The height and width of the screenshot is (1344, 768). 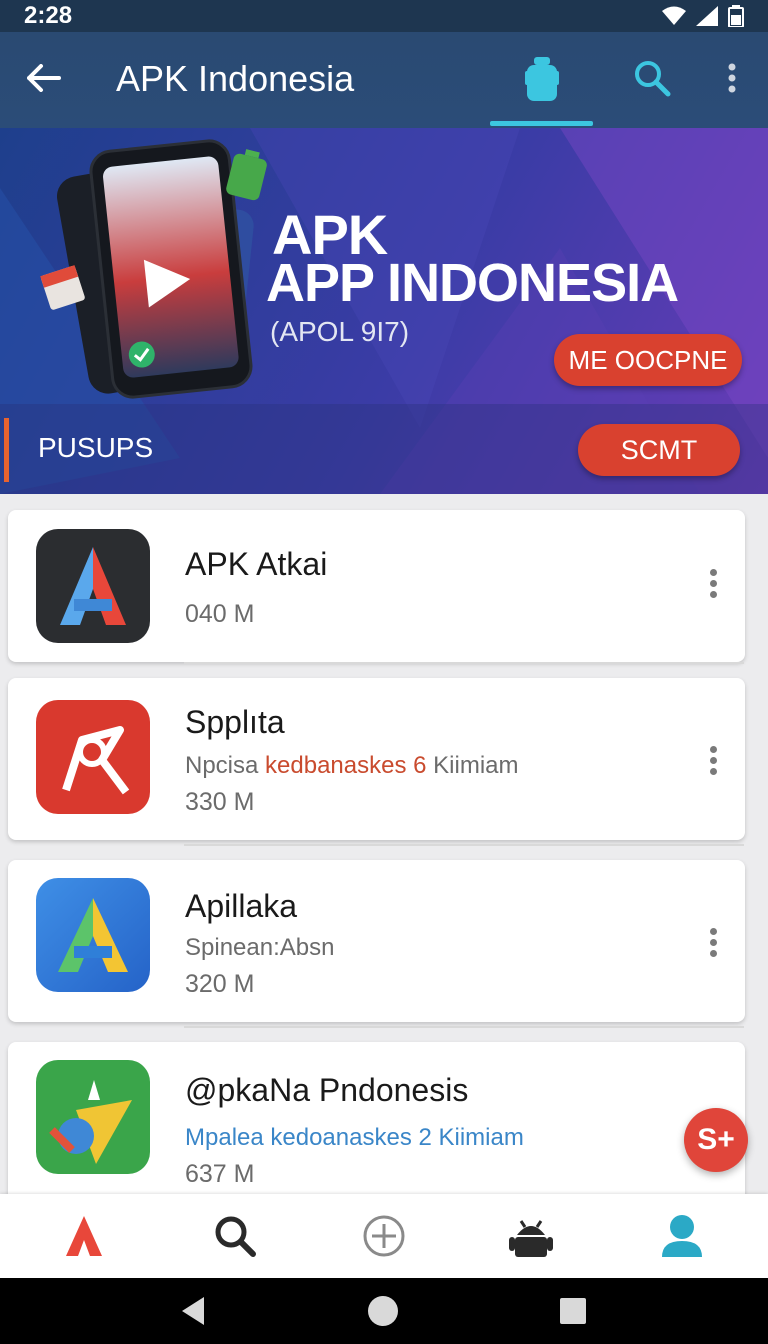 I want to click on shapes-logo-icon, so click(x=90, y=1122).